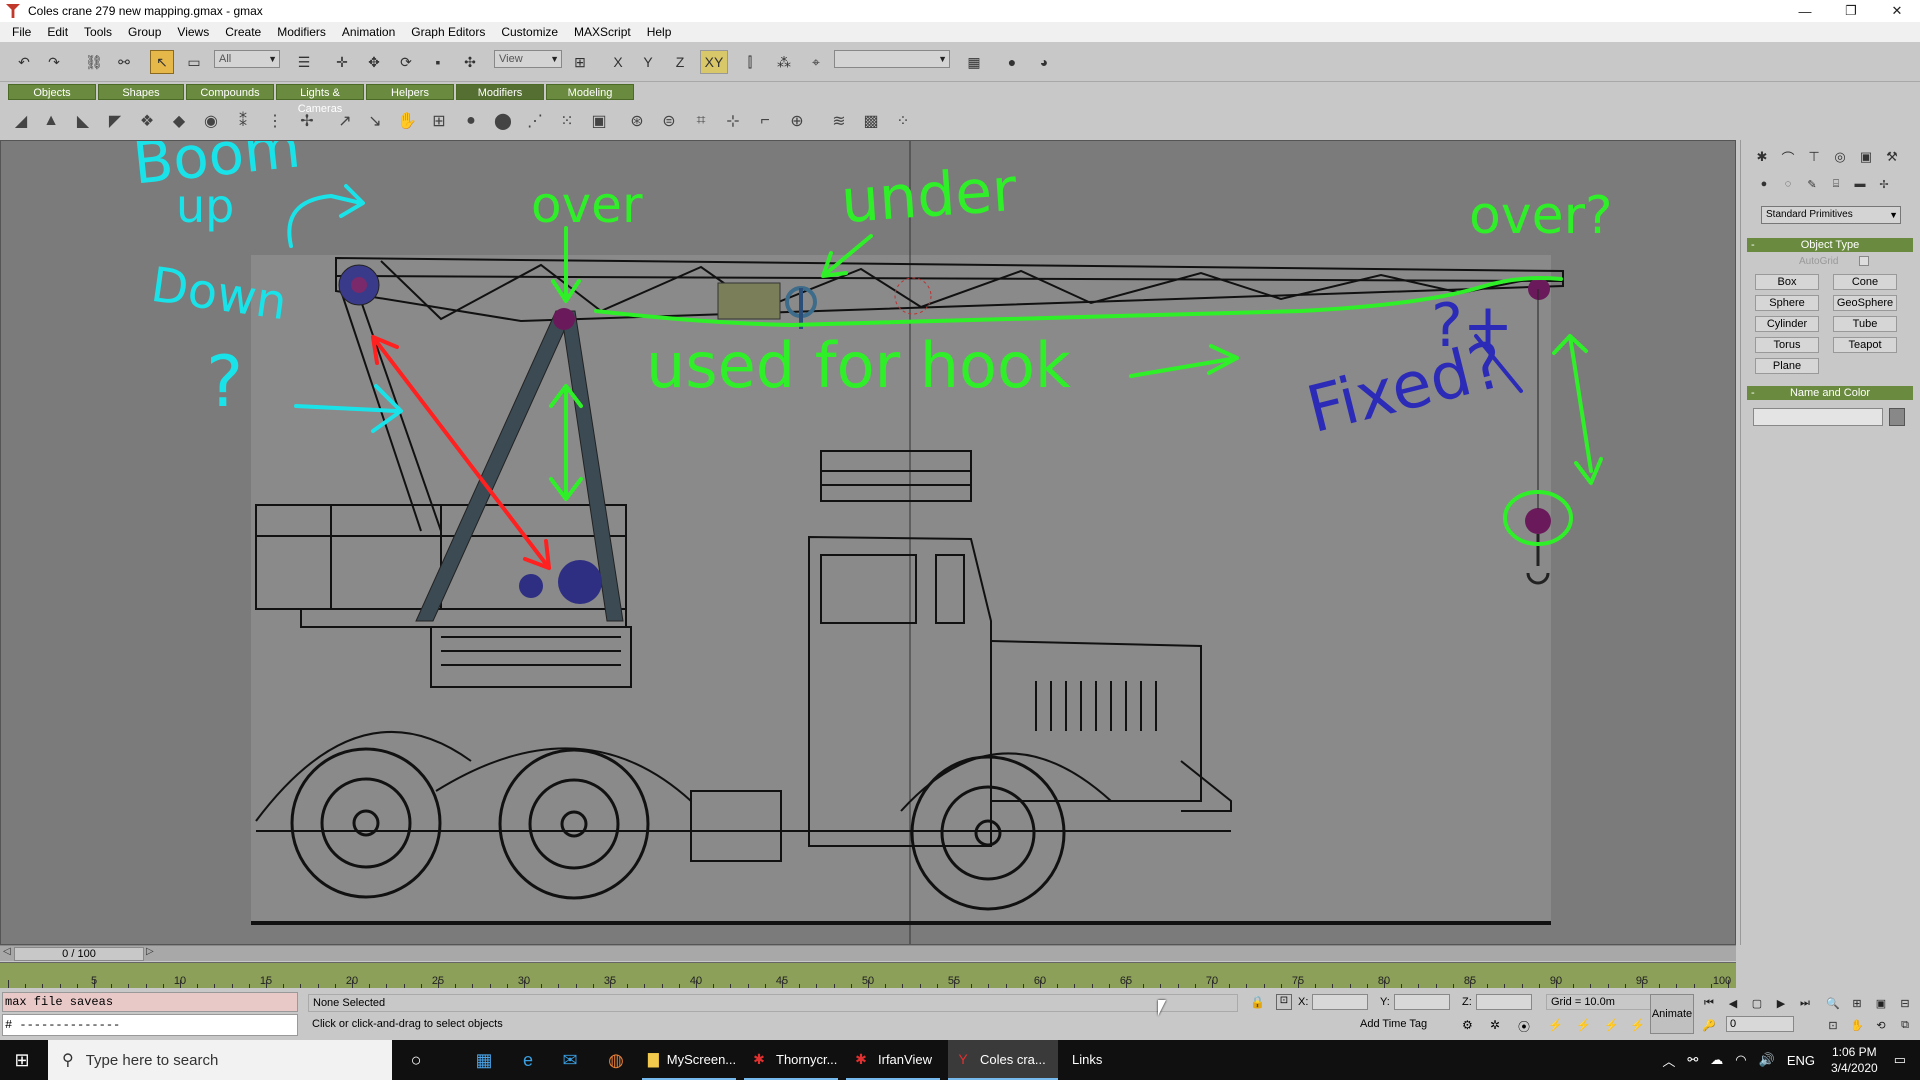 The height and width of the screenshot is (1080, 1920). I want to click on redo-icon: ↷, so click(54, 62).